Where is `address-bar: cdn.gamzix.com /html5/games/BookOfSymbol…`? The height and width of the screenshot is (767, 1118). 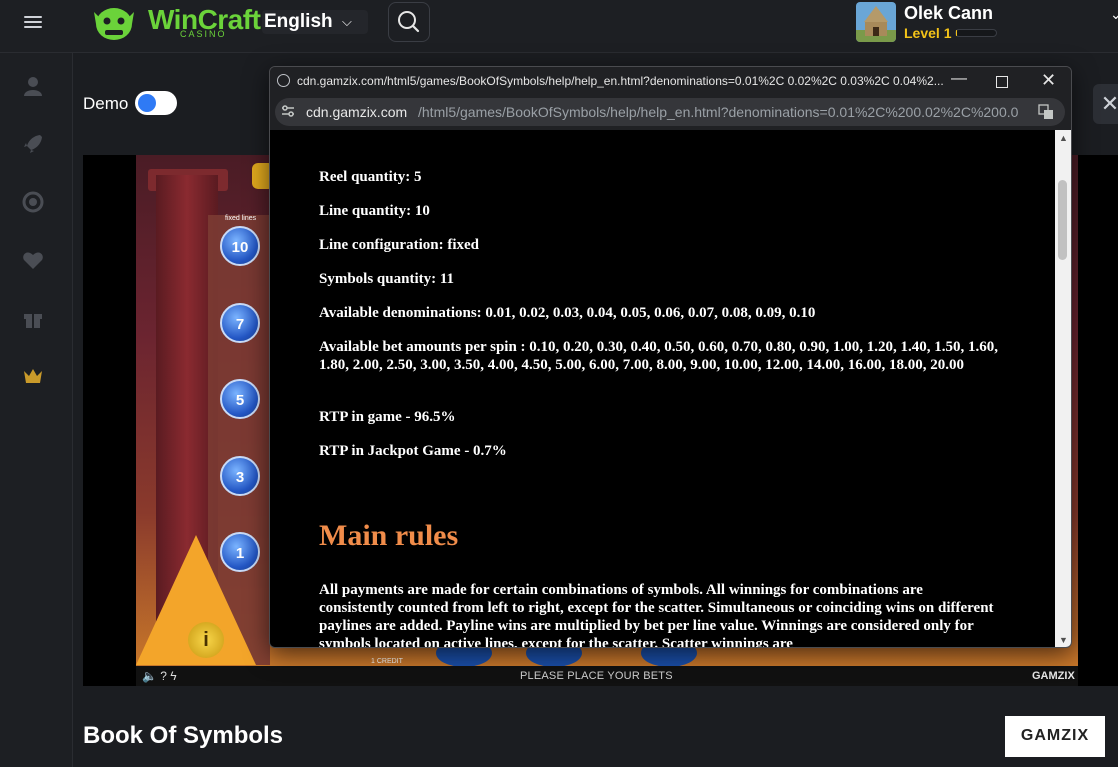 address-bar: cdn.gamzix.com /html5/games/BookOfSymbol… is located at coordinates (670, 112).